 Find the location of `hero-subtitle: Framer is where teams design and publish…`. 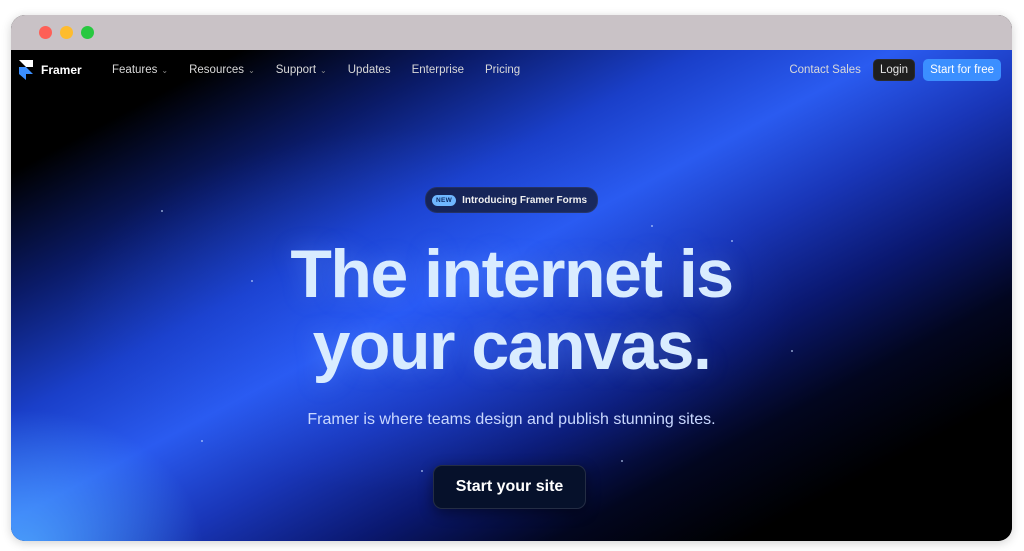

hero-subtitle: Framer is where teams design and publish… is located at coordinates (511, 419).